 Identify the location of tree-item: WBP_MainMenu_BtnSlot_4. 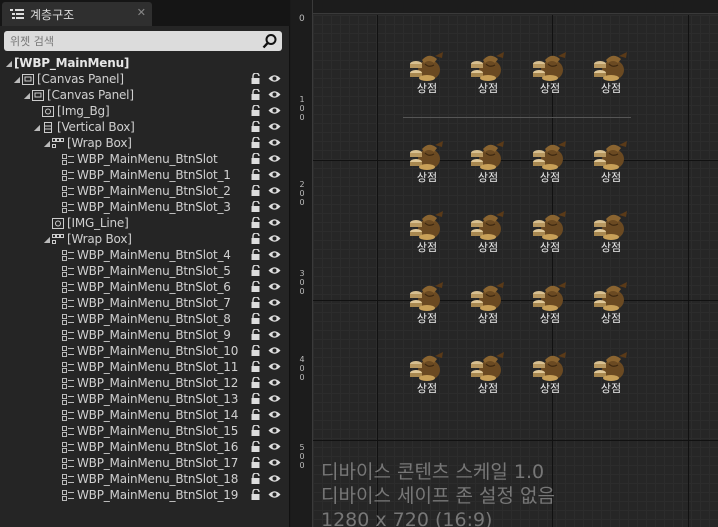
(145, 255).